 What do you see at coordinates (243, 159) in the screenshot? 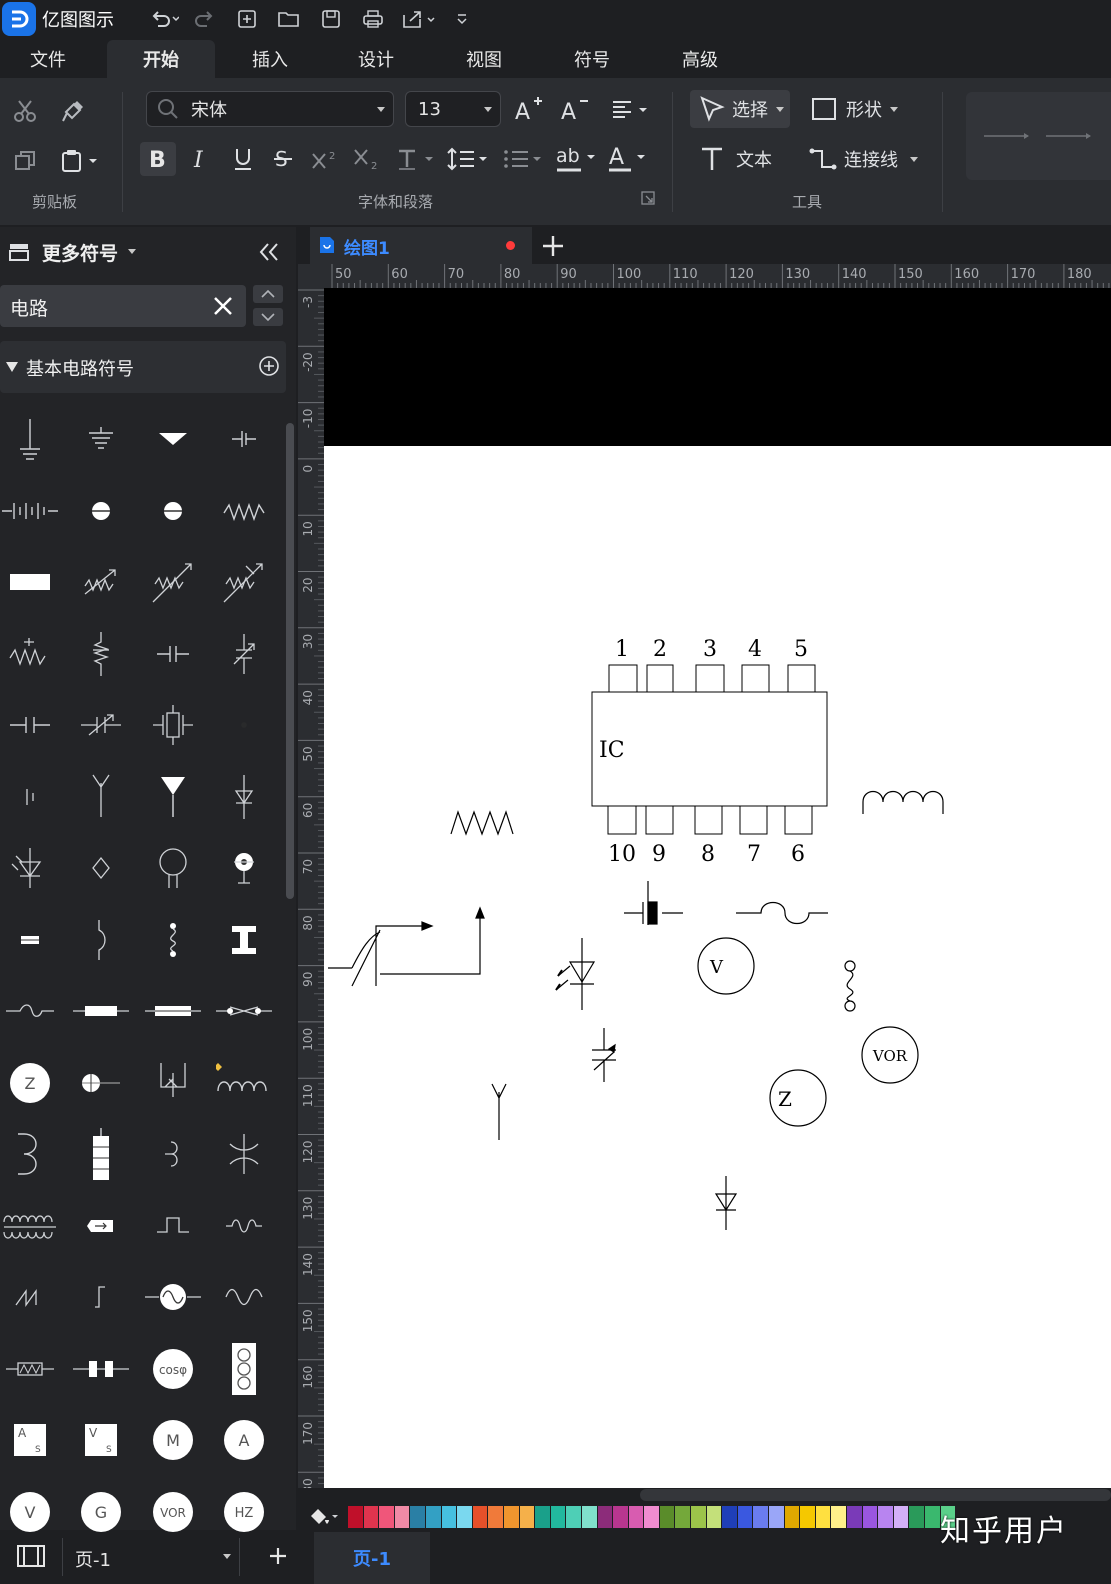
I see `underline-icon` at bounding box center [243, 159].